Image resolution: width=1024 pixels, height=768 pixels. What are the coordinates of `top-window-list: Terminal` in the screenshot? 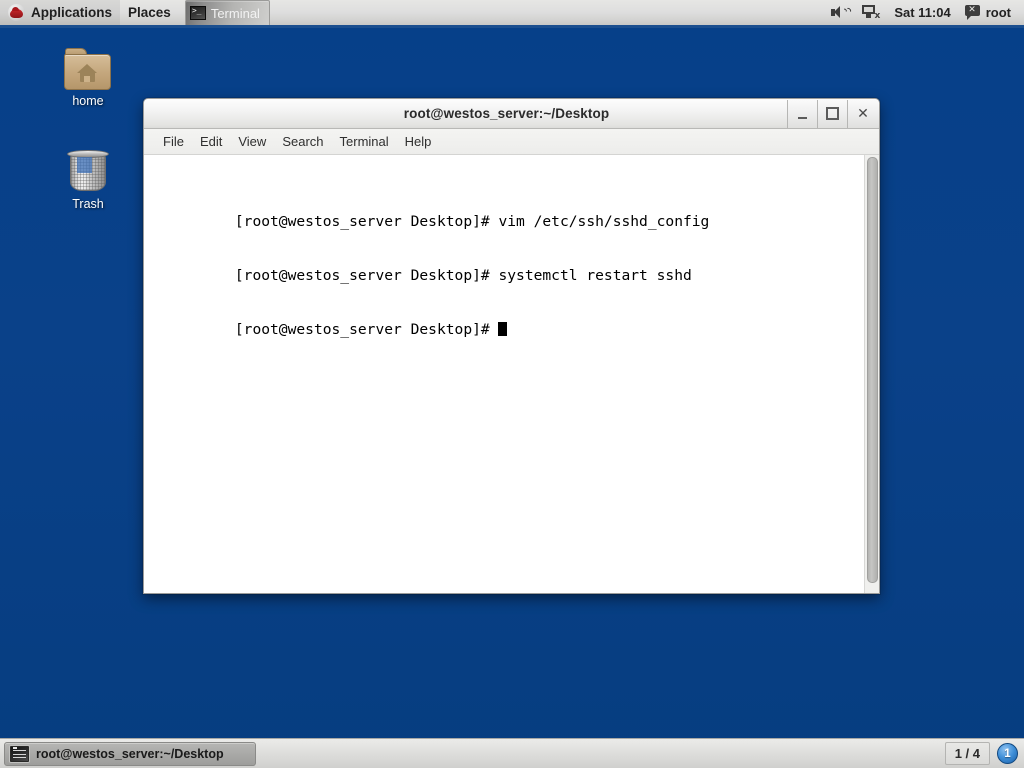 It's located at (227, 12).